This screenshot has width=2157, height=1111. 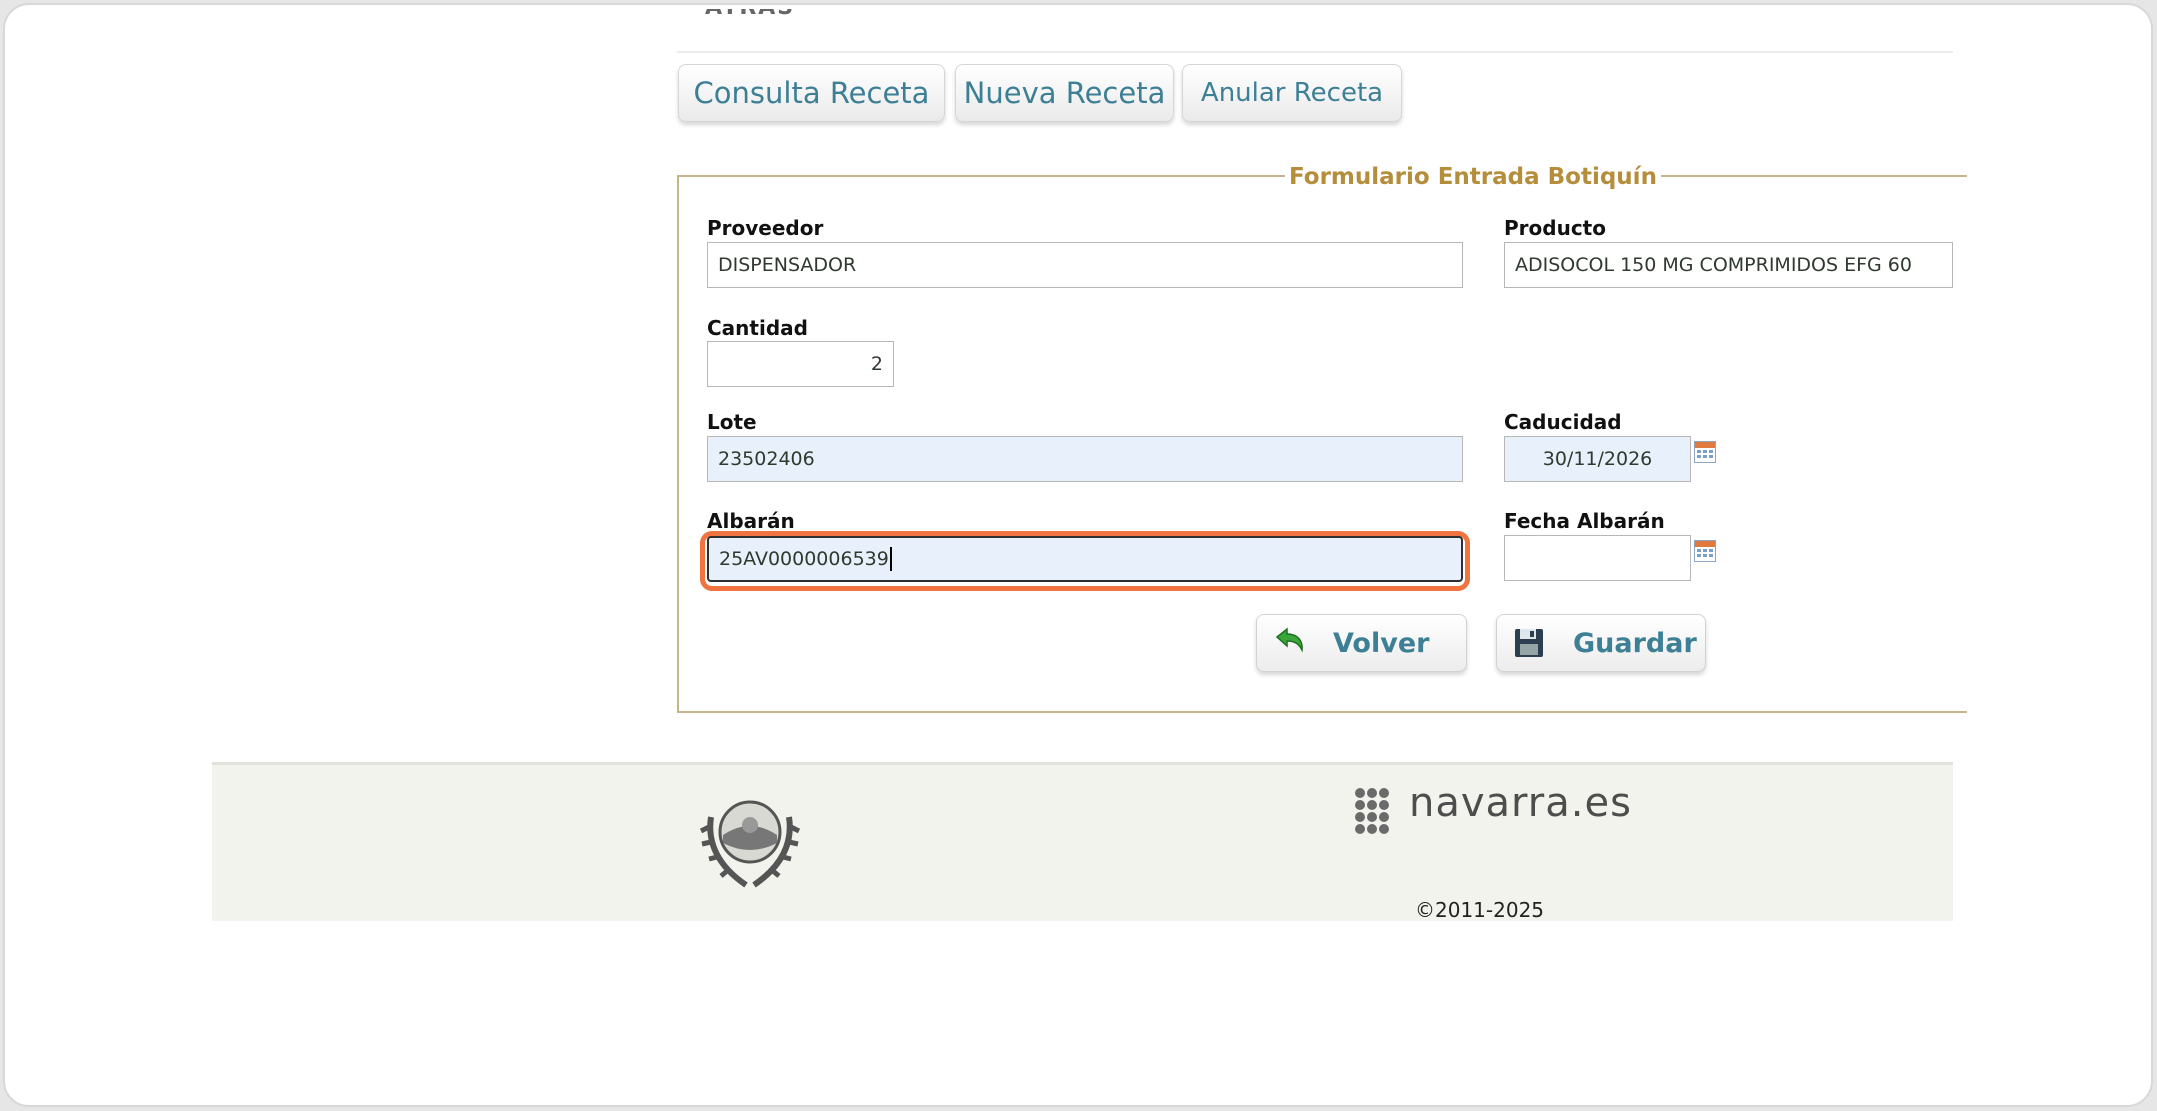 I want to click on volver-button: Volver, so click(x=1361, y=643).